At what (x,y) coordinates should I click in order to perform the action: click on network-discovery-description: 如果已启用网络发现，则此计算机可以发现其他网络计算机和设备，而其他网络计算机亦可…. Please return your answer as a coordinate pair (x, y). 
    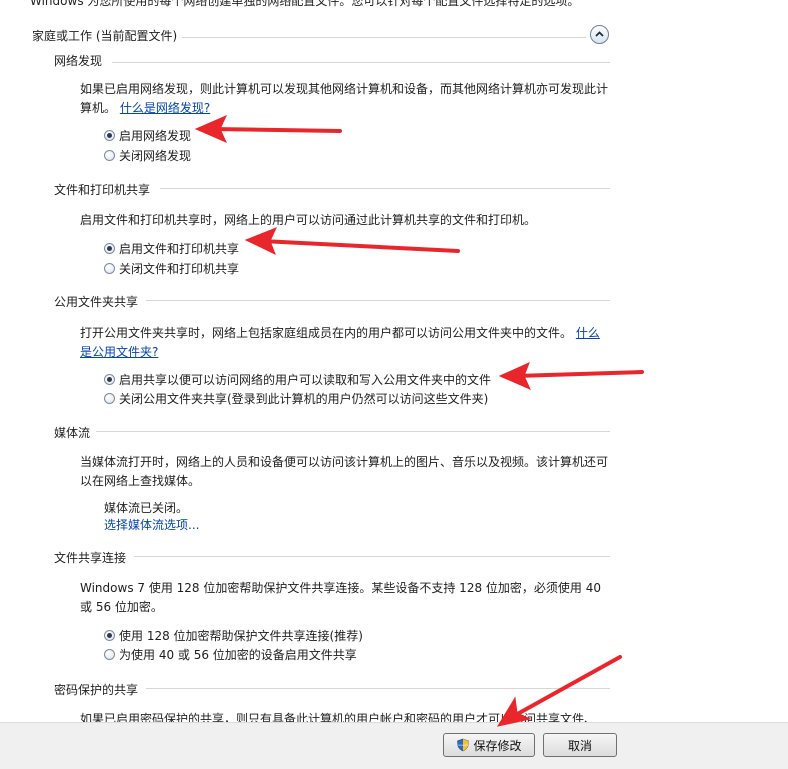
    Looking at the image, I should click on (345, 99).